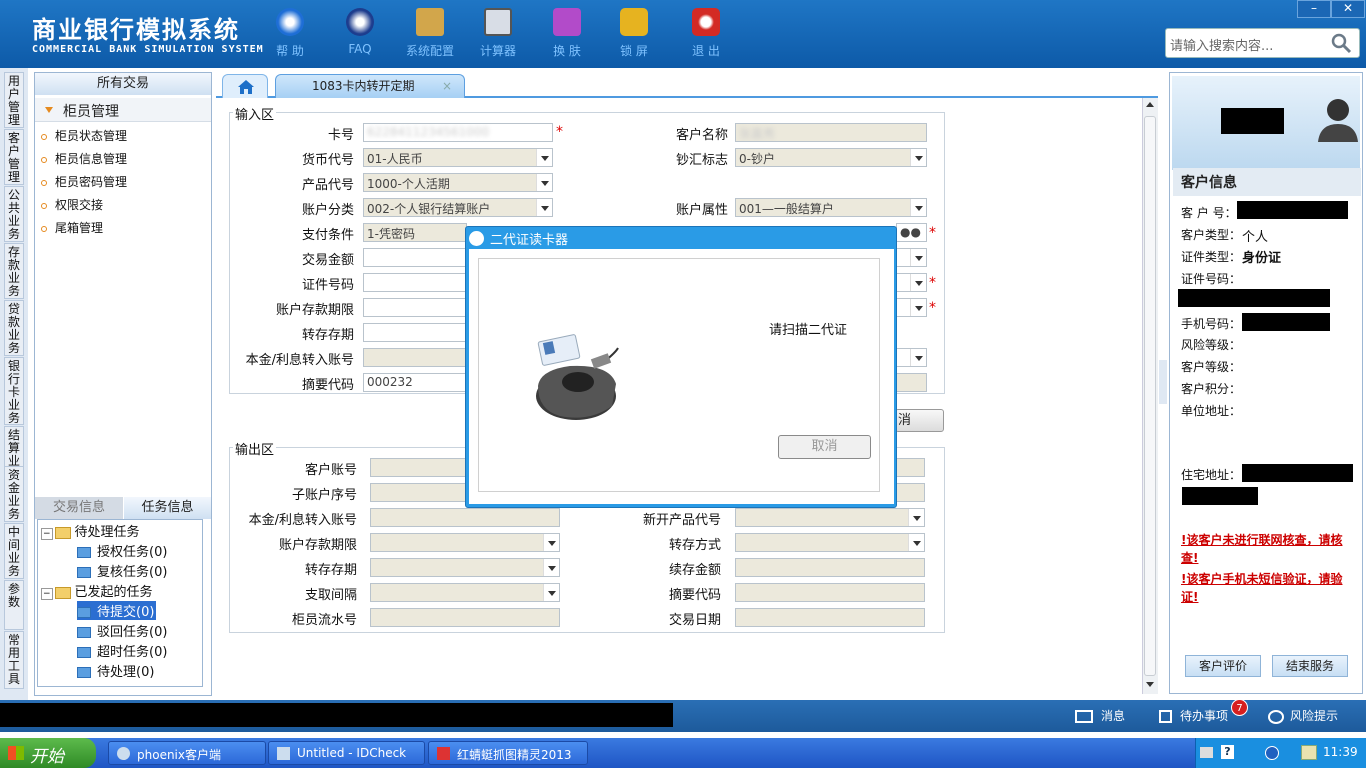 The height and width of the screenshot is (768, 1366). I want to click on vtab-public-business: 公共业务, so click(14, 214).